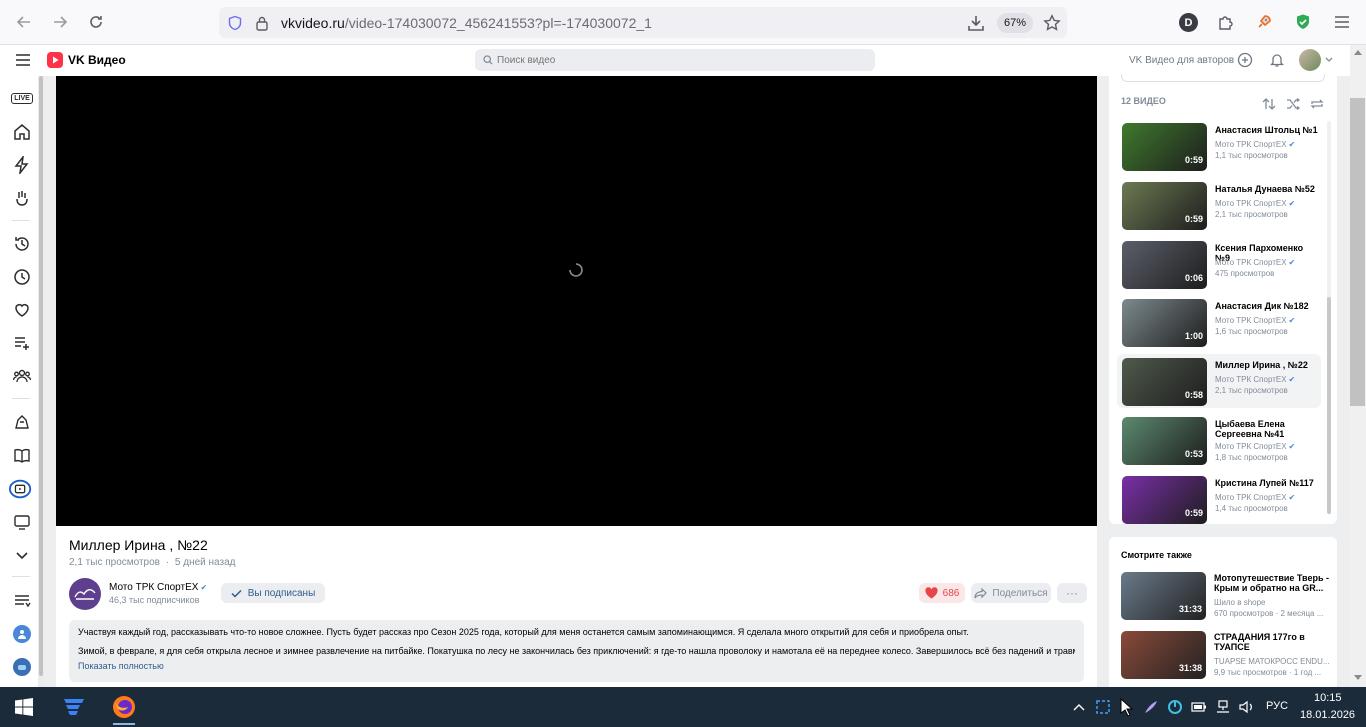 This screenshot has width=1366, height=727. Describe the element at coordinates (22, 634) in the screenshot. I see `profile-icon` at that location.